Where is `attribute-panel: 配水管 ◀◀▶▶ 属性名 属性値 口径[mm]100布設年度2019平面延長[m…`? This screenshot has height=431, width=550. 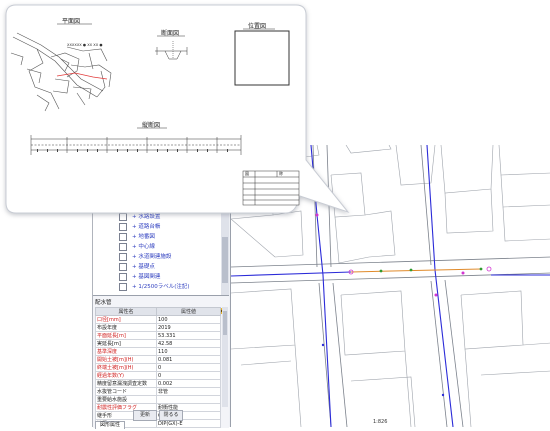
attribute-panel: 配水管 ◀◀▶▶ 属性名 属性値 口径[mm]100布設年度2019平面延長[m… is located at coordinates (161, 362).